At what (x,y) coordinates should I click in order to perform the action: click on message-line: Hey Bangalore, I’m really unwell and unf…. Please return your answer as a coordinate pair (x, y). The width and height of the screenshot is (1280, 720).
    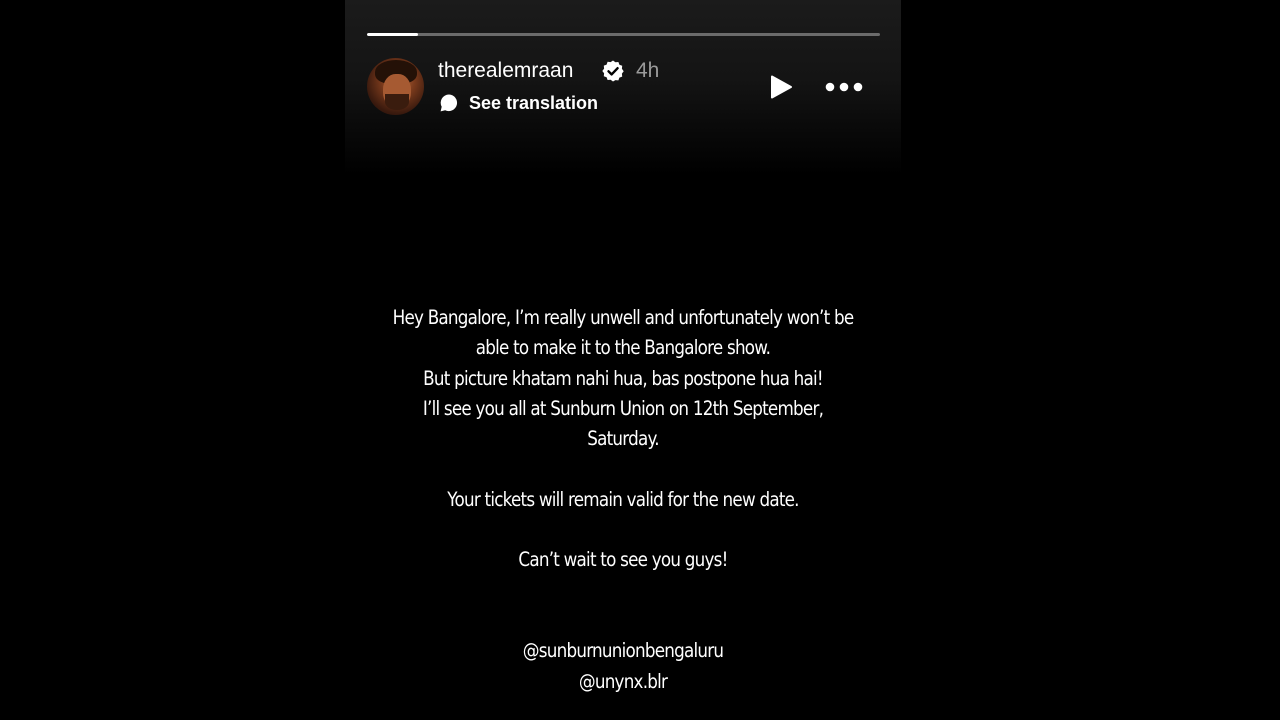
    Looking at the image, I should click on (623, 317).